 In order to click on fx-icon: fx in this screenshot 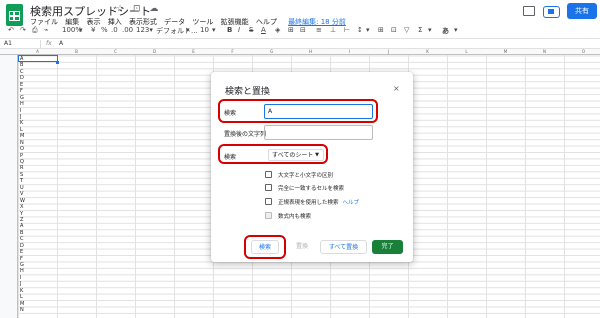, I will do `click(49, 43)`.